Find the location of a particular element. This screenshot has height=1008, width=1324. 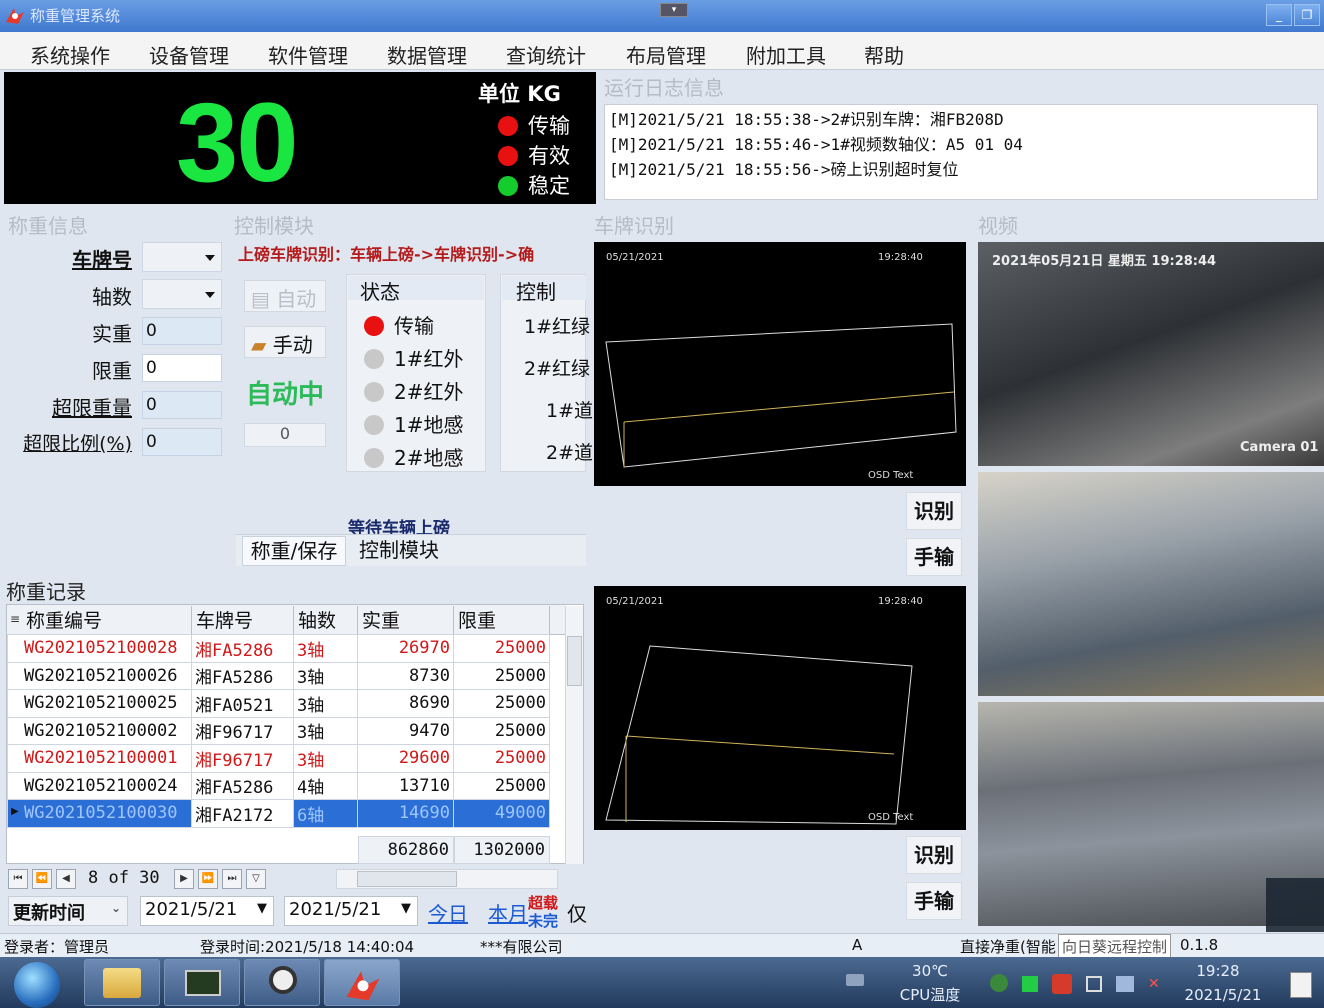

menu-tools: 附加工具 is located at coordinates (786, 54).